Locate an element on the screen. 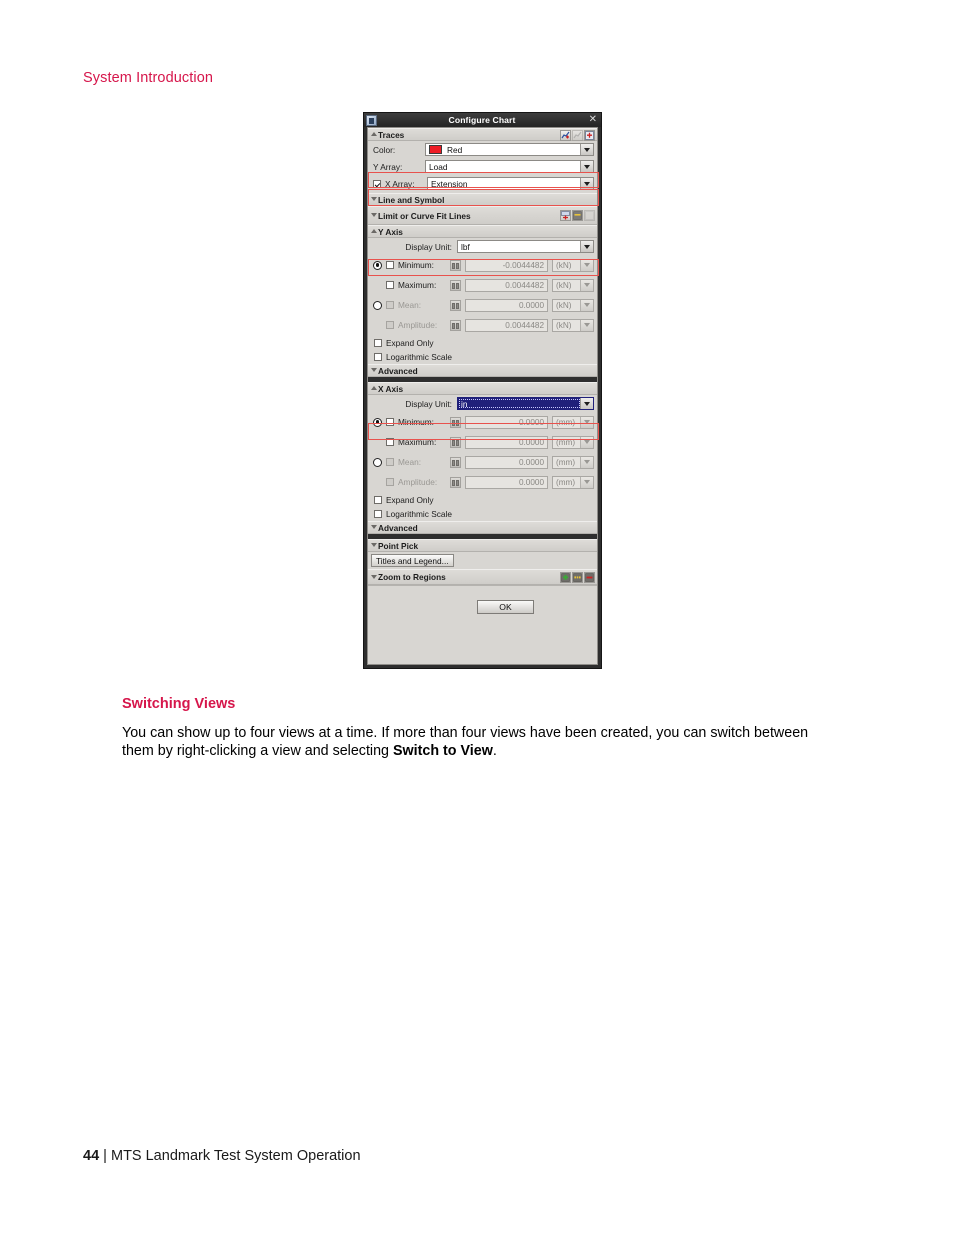 This screenshot has height=1235, width=954. remove-limit-line-icon is located at coordinates (589, 215).